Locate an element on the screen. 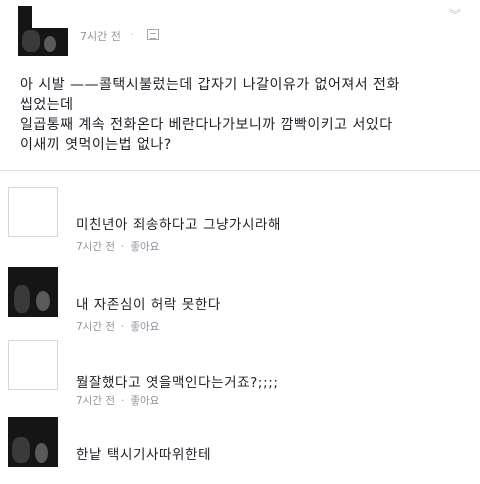 This screenshot has height=484, width=480. post-header: 7시간 전 · ︾ is located at coordinates (240, 30).